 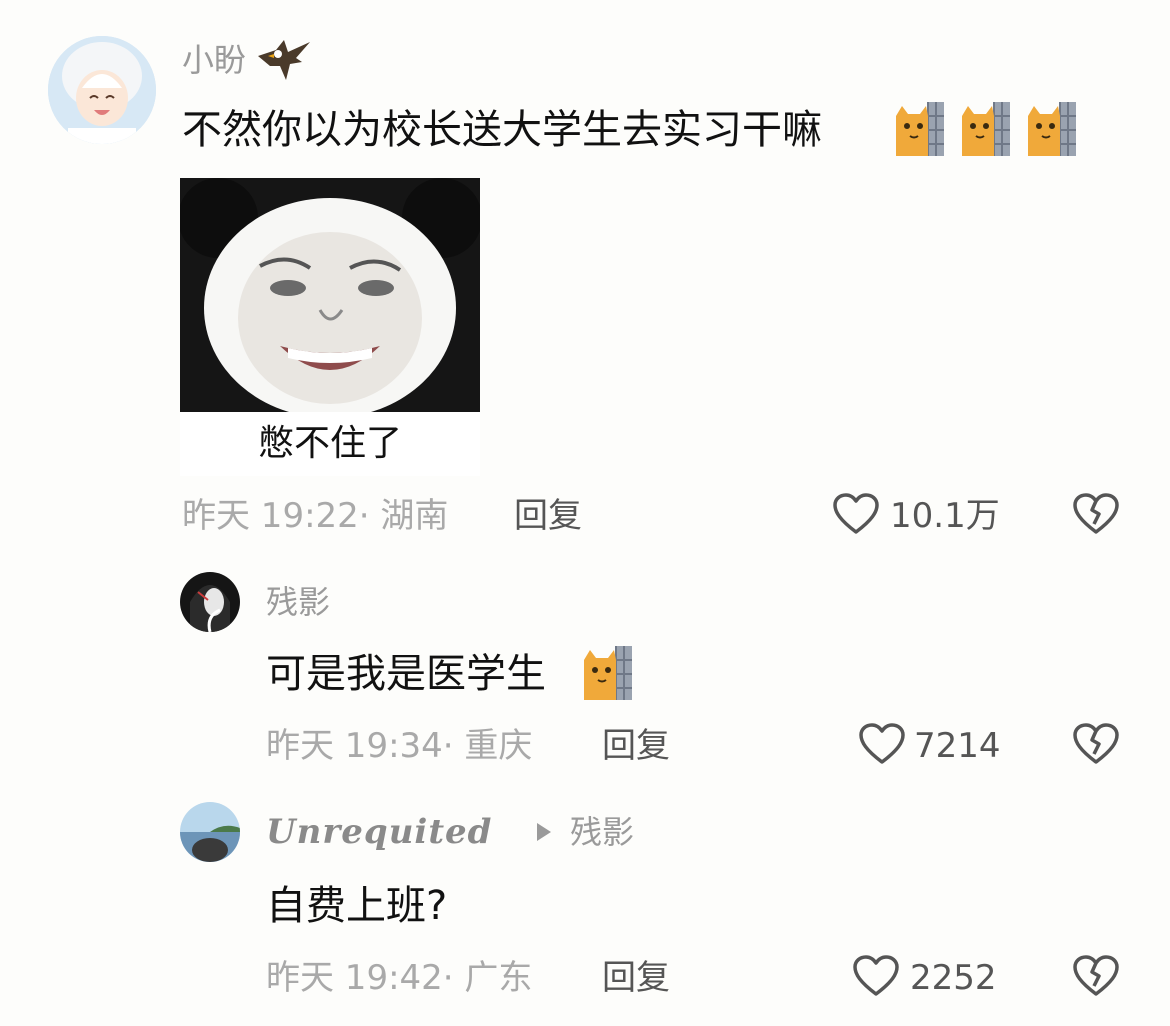 I want to click on like-count: 10.1万, so click(x=945, y=516).